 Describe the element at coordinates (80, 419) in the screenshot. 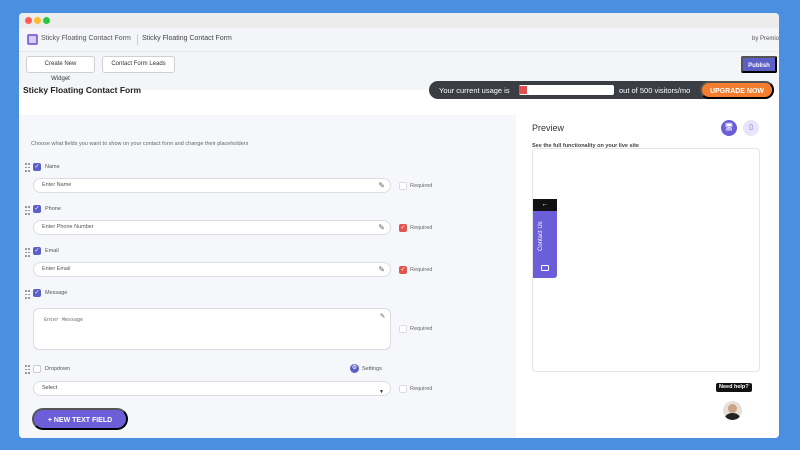

I see `new-text-field-button: + NEW TEXT FIELD` at that location.